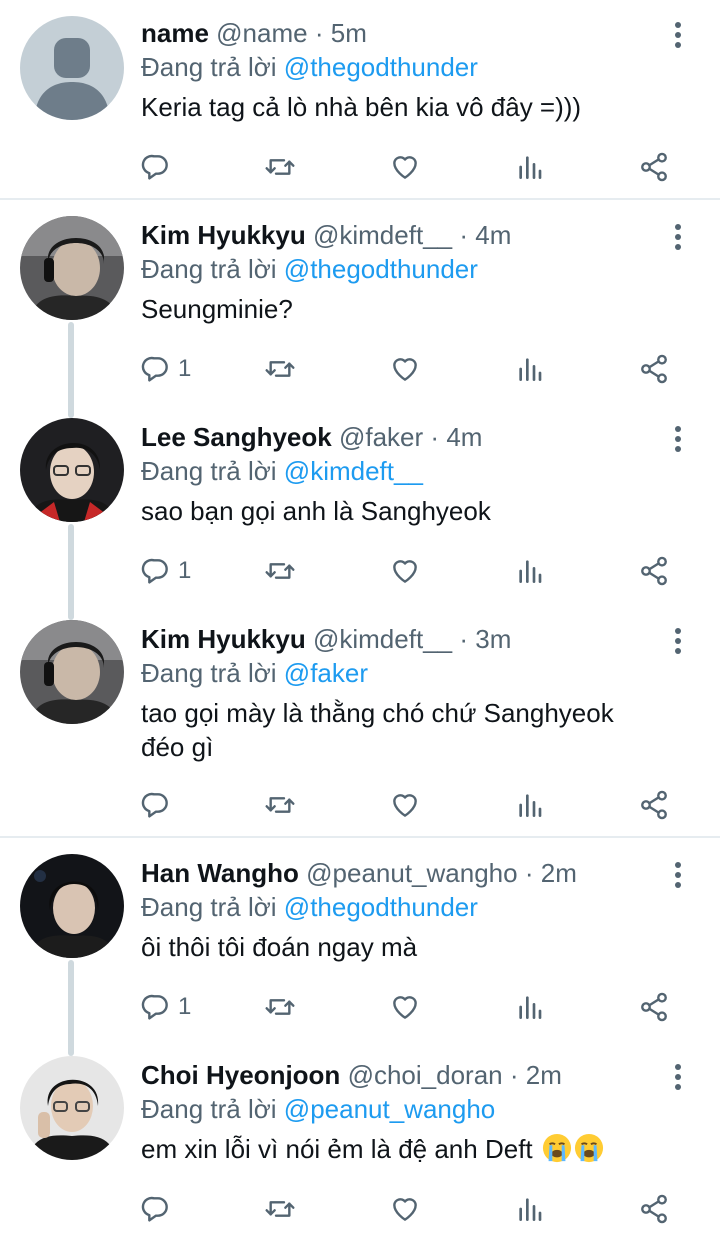  Describe the element at coordinates (411, 873) in the screenshot. I see `user-handle: @peanut_wangho` at that location.